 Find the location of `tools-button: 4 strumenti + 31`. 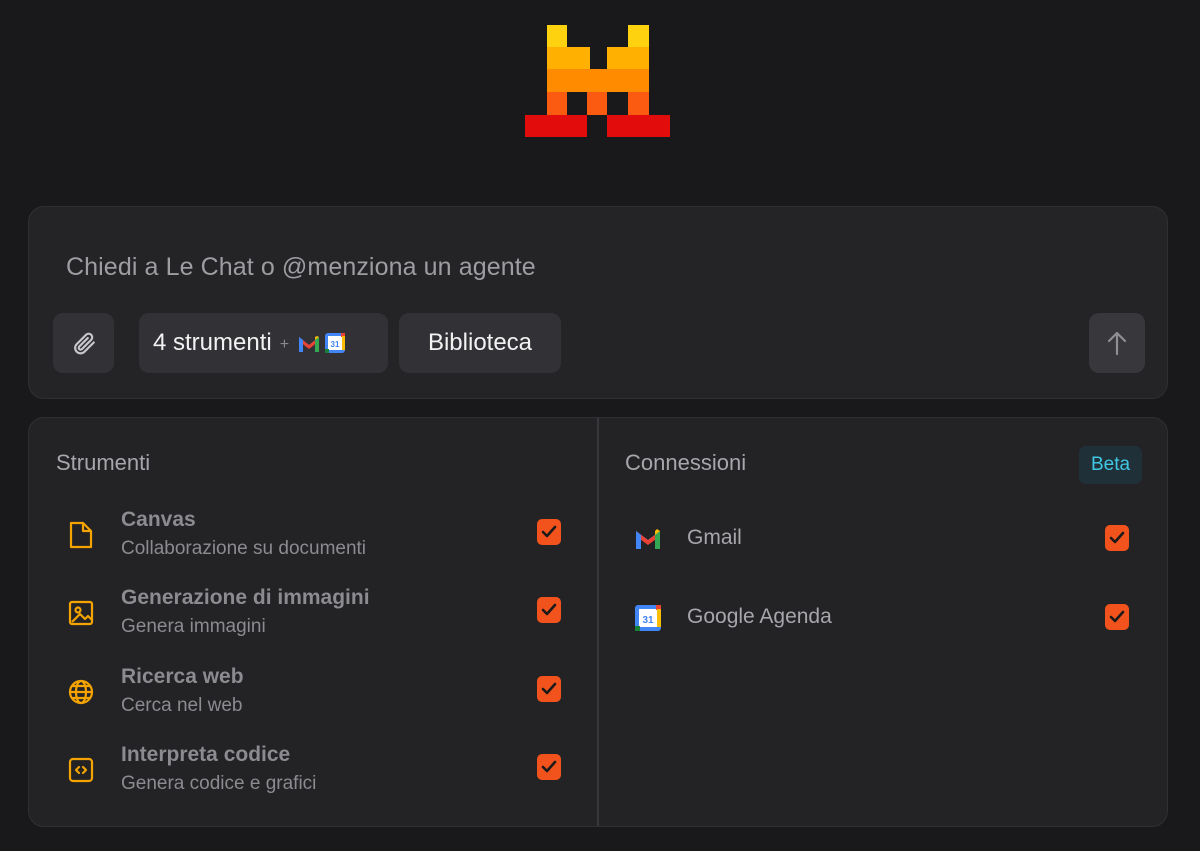

tools-button: 4 strumenti + 31 is located at coordinates (263, 343).